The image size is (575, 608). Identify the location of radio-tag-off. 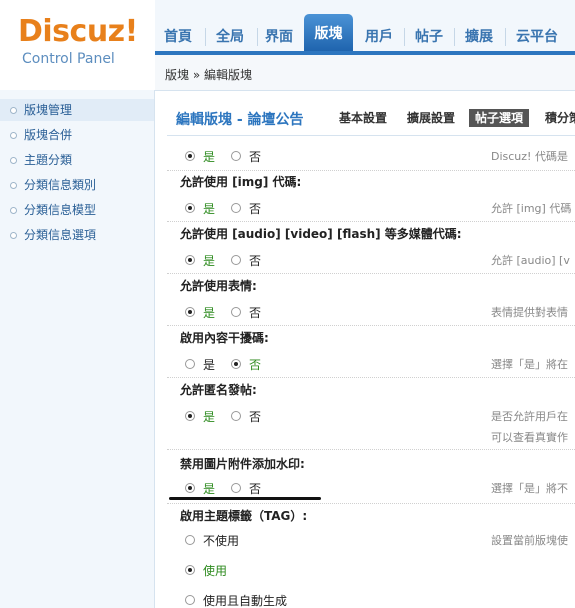
(190, 540).